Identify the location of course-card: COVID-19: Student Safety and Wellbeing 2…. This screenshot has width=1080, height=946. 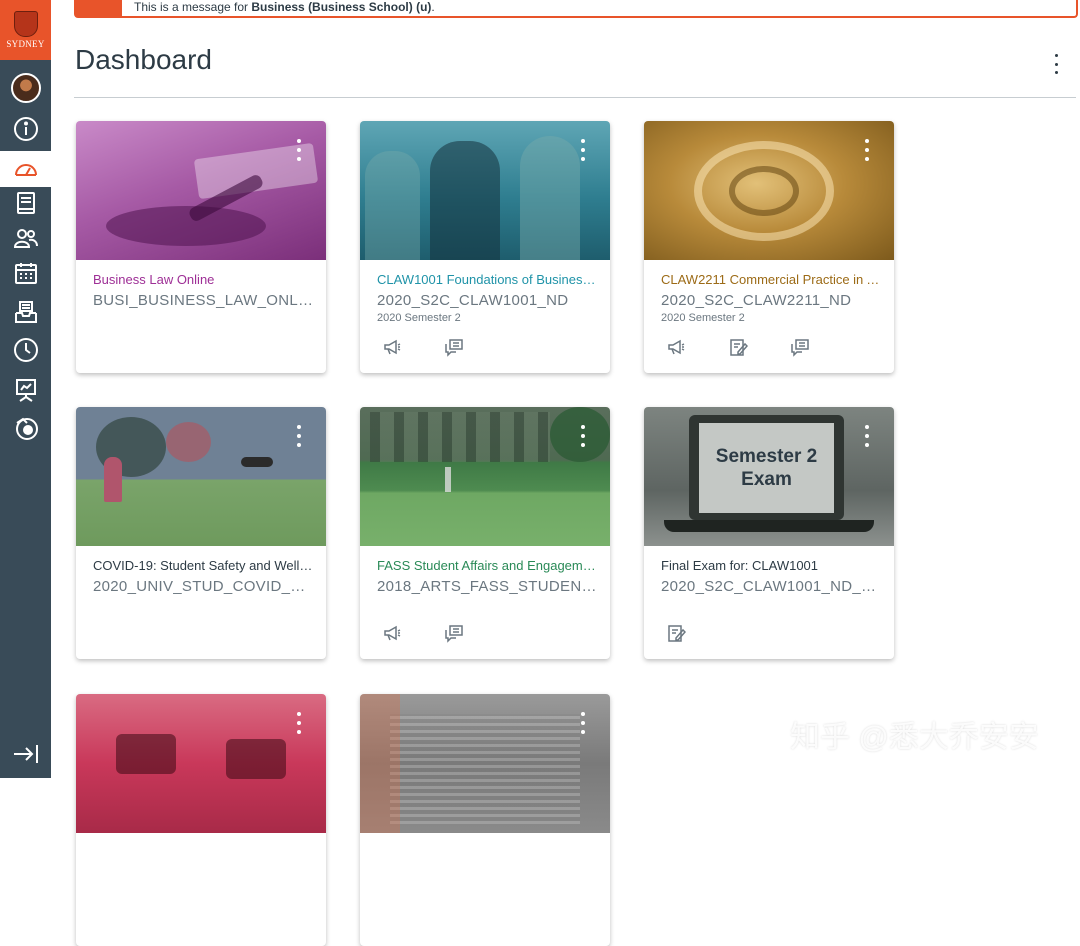
(201, 533).